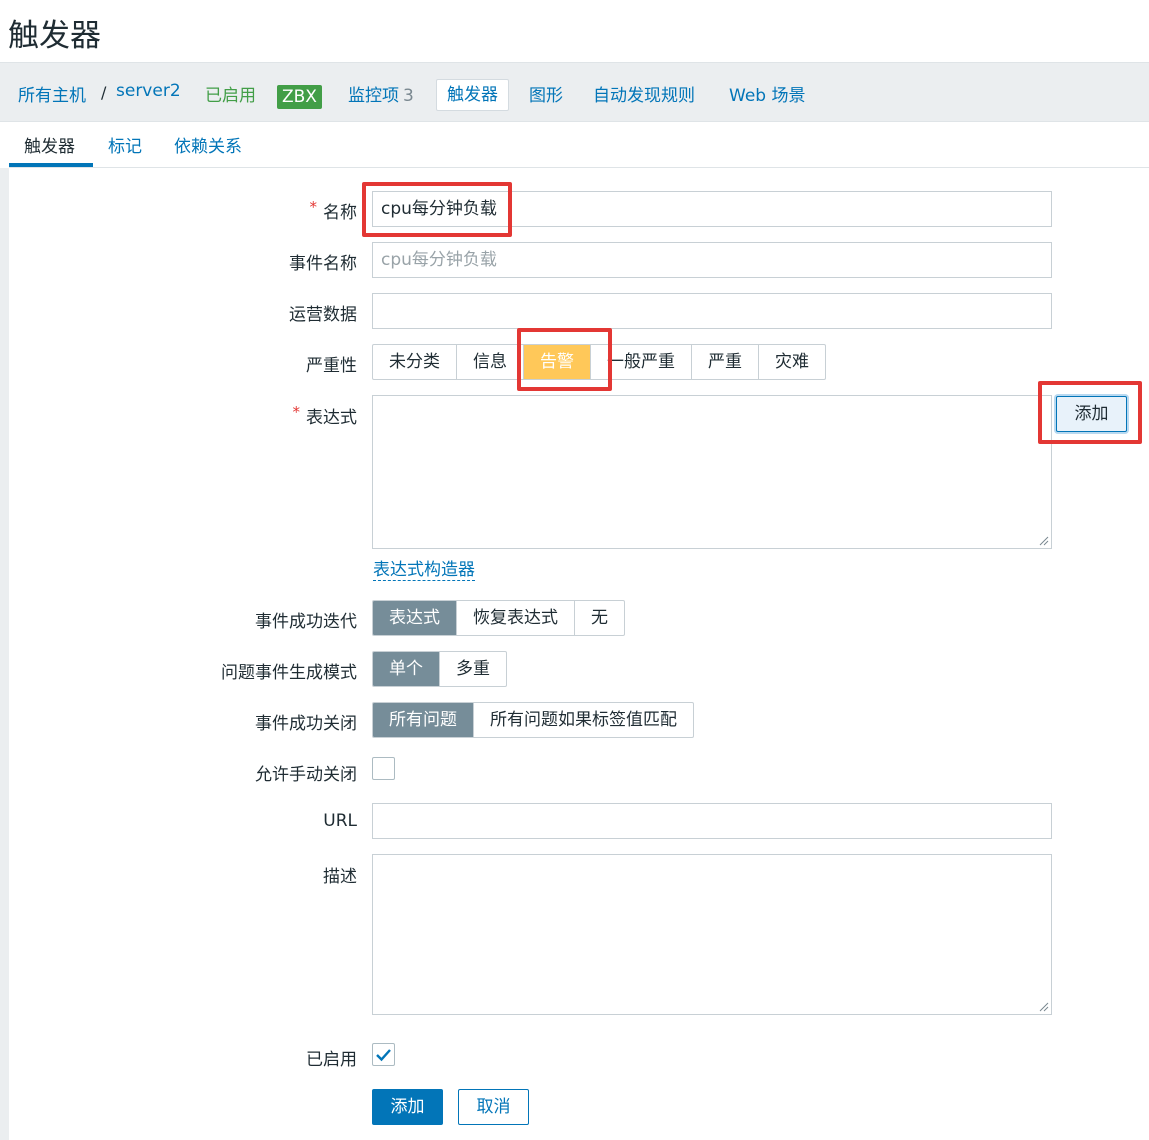 The width and height of the screenshot is (1149, 1140). I want to click on items-label: 监控项, so click(373, 96).